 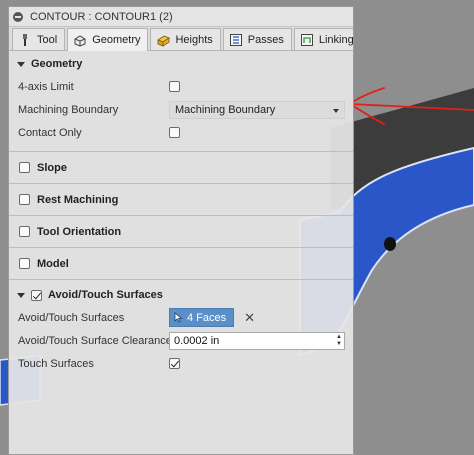 I want to click on tab-passes: Passes, so click(x=257, y=39).